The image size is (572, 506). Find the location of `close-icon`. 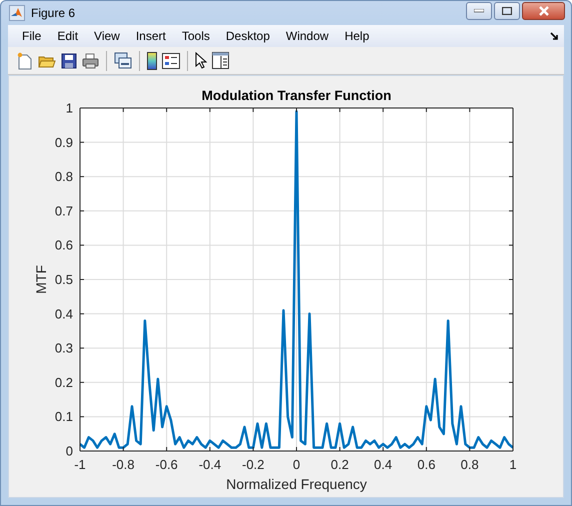

close-icon is located at coordinates (543, 11).